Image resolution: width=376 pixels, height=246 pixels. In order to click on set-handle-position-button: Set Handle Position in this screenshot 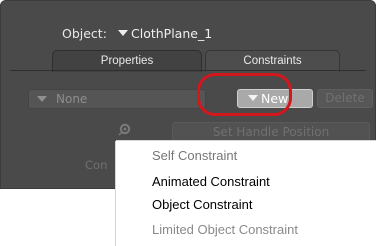, I will do `click(271, 132)`.